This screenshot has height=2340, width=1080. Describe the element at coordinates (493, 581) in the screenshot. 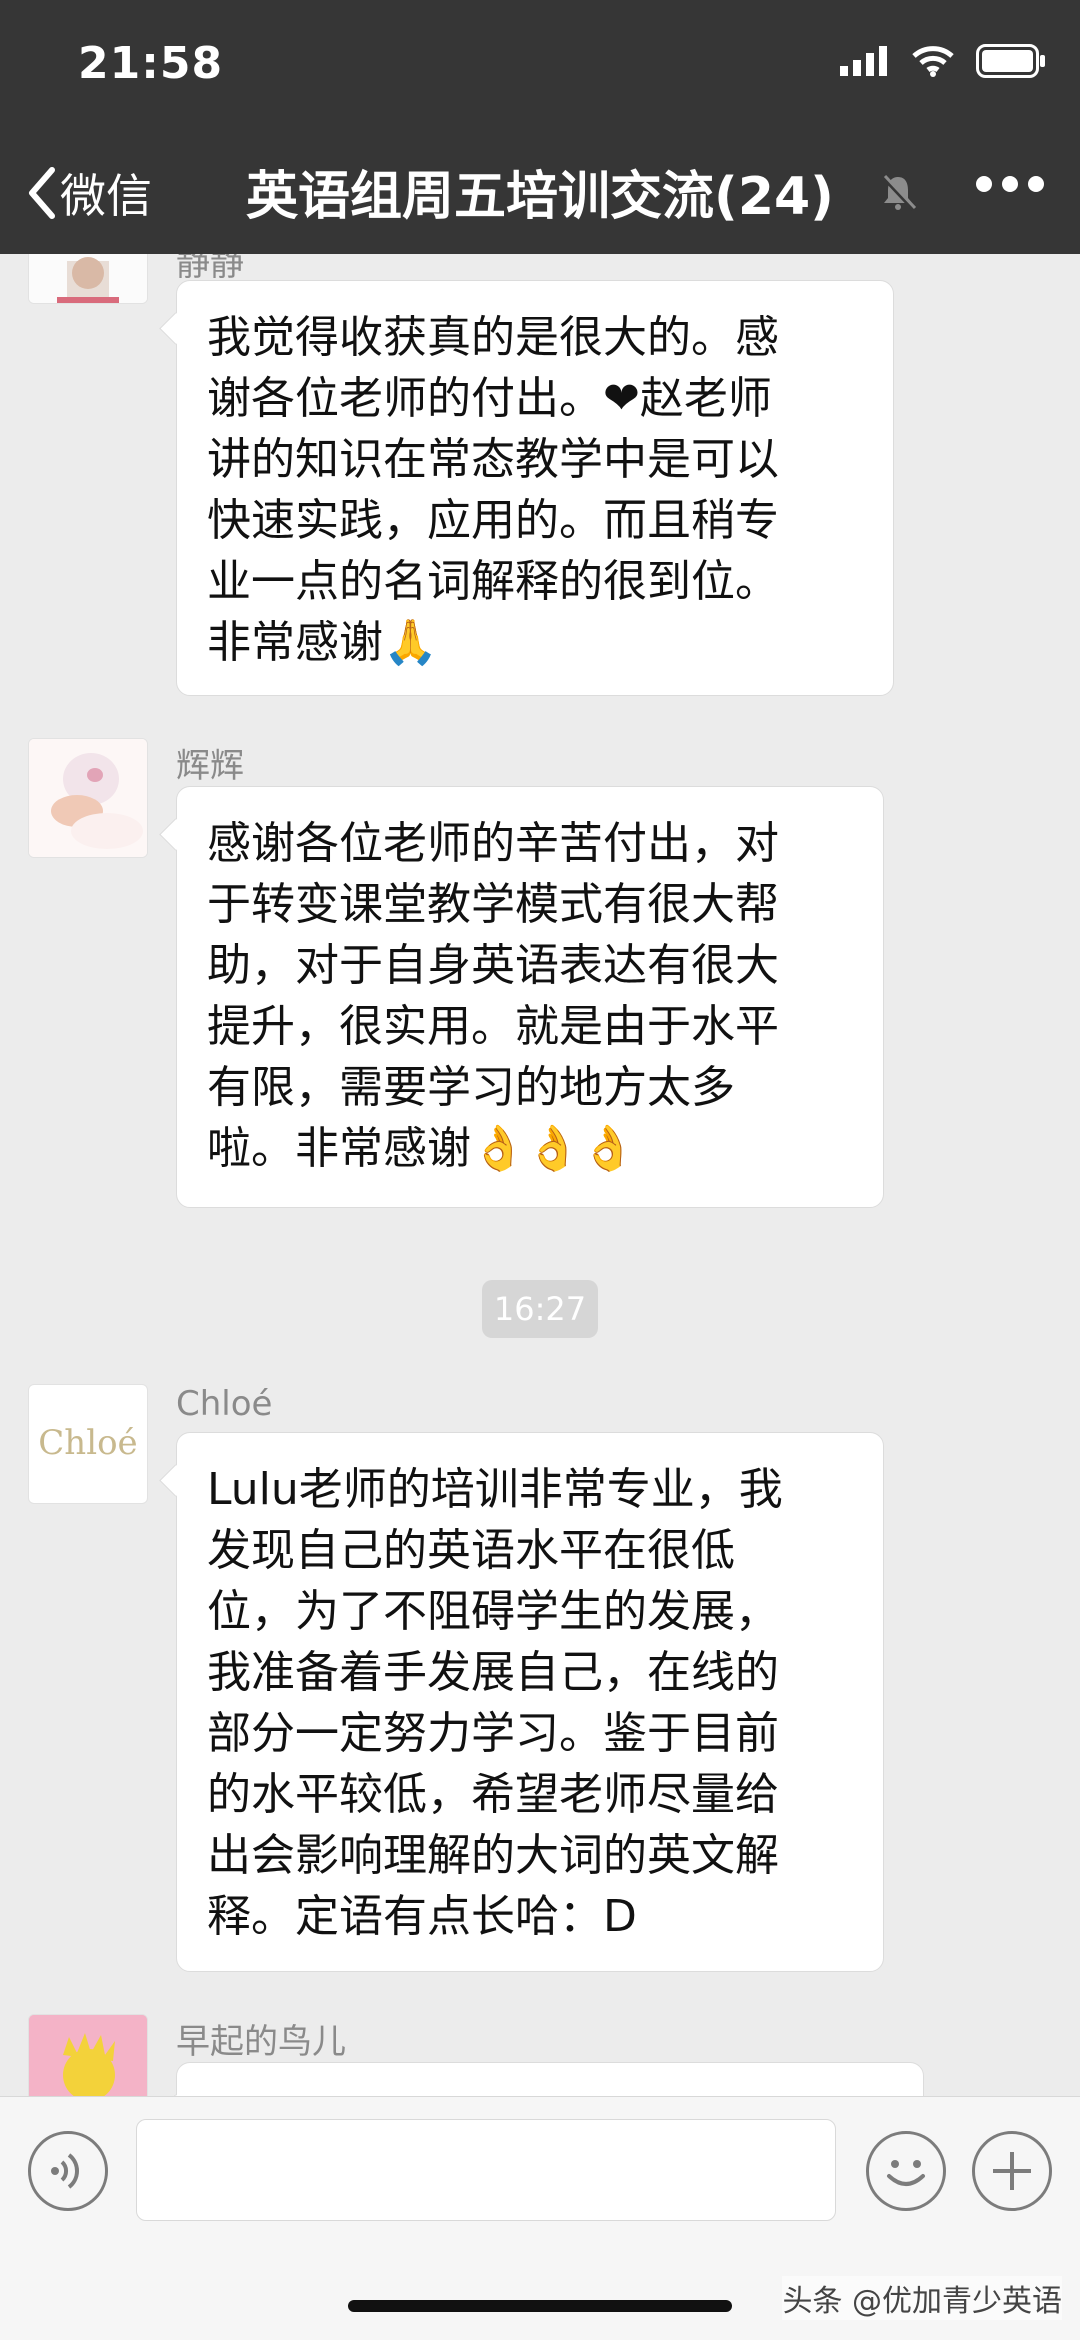

I see `message-line: 业一点的名词解释的很到位。` at that location.